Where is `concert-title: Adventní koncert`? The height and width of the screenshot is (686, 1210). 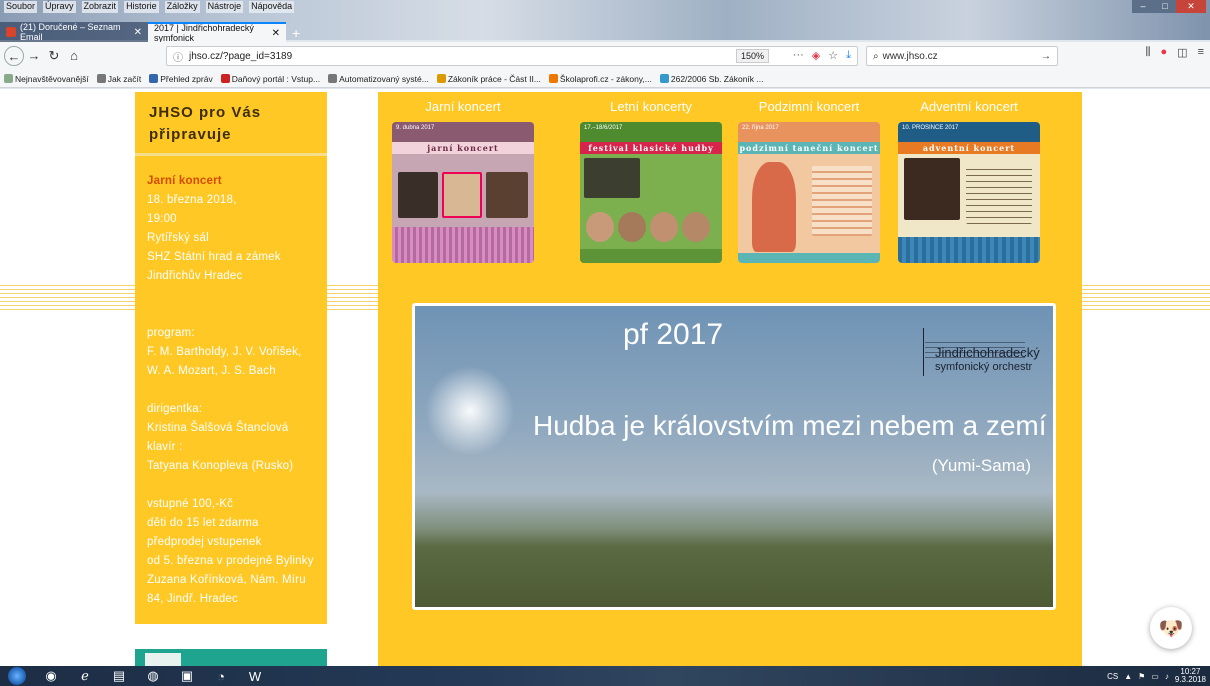 concert-title: Adventní koncert is located at coordinates (969, 109).